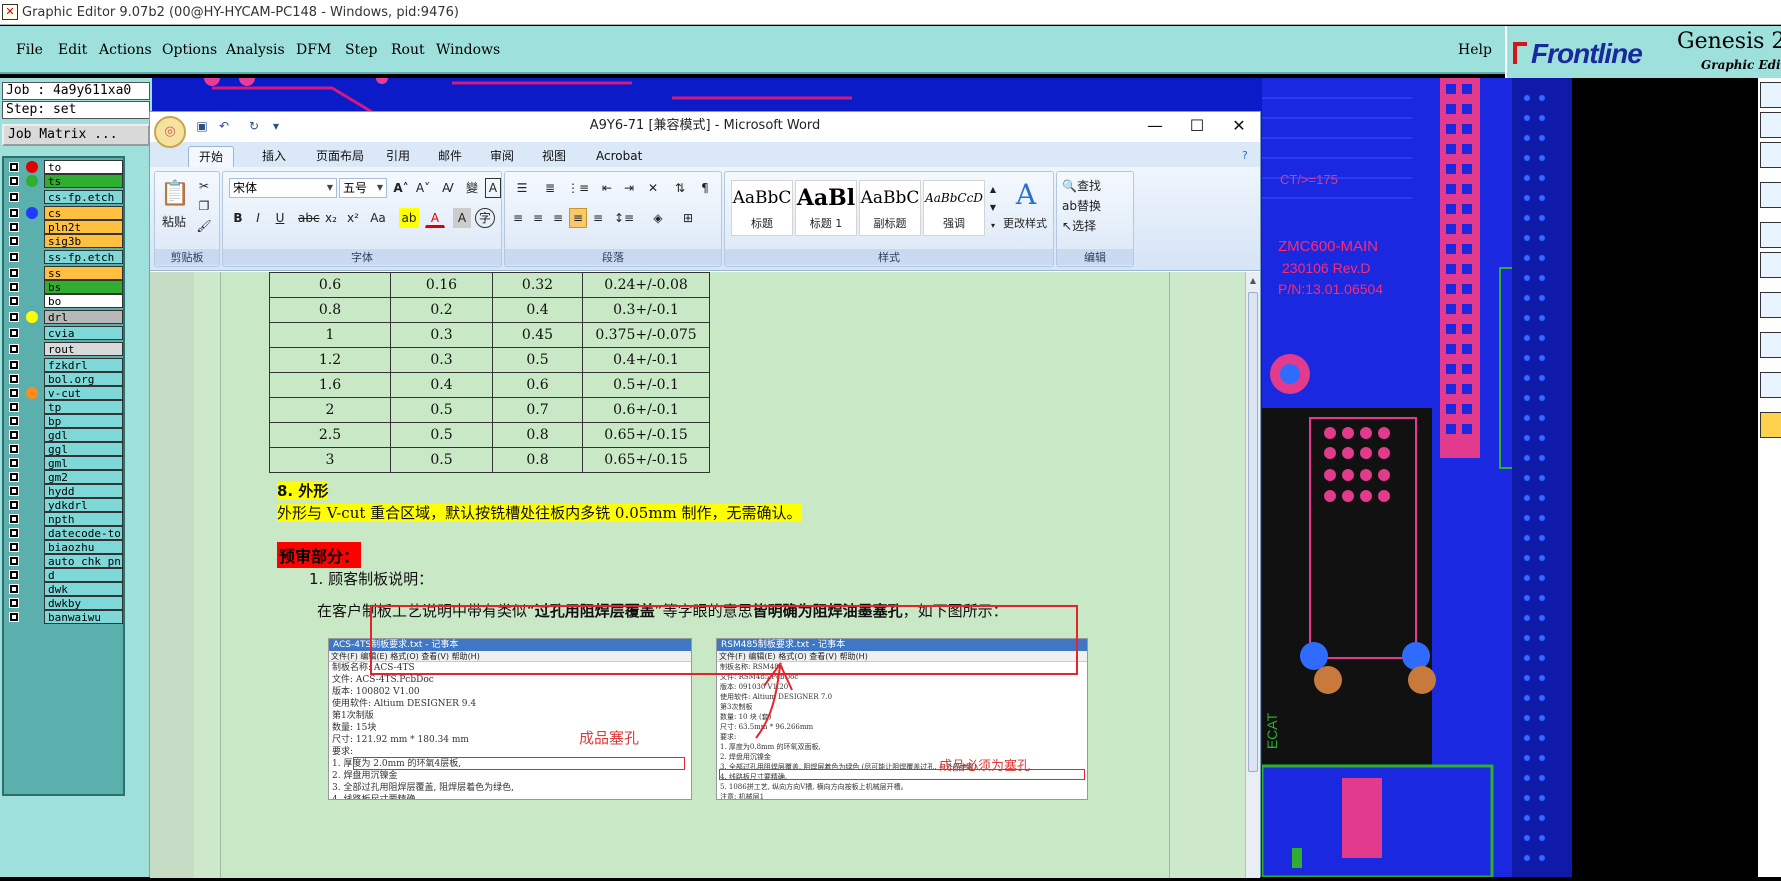 The height and width of the screenshot is (881, 1781). I want to click on layer-row: drl, so click(65, 317).